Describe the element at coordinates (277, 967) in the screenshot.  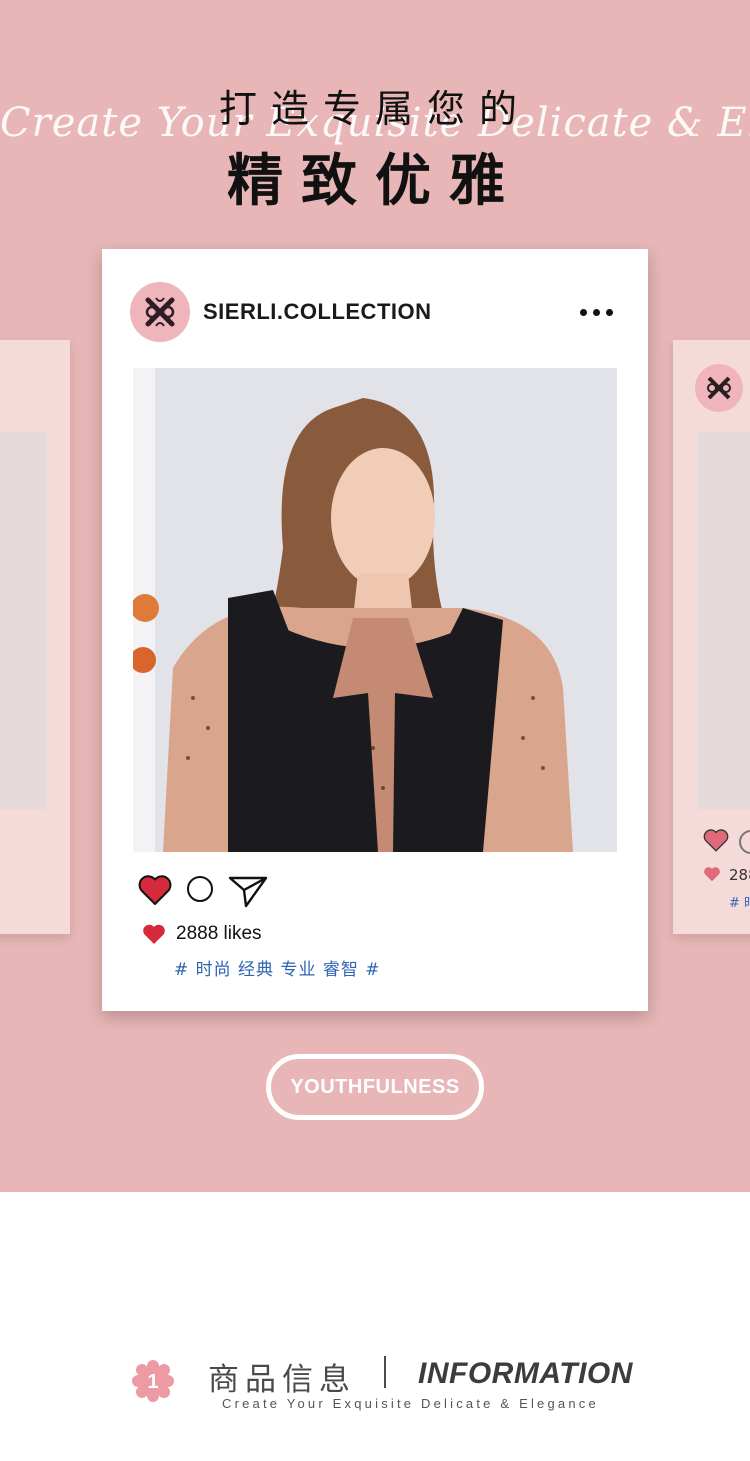
I see `hashtags: # 时尚 经典 专业 睿智 #` at that location.